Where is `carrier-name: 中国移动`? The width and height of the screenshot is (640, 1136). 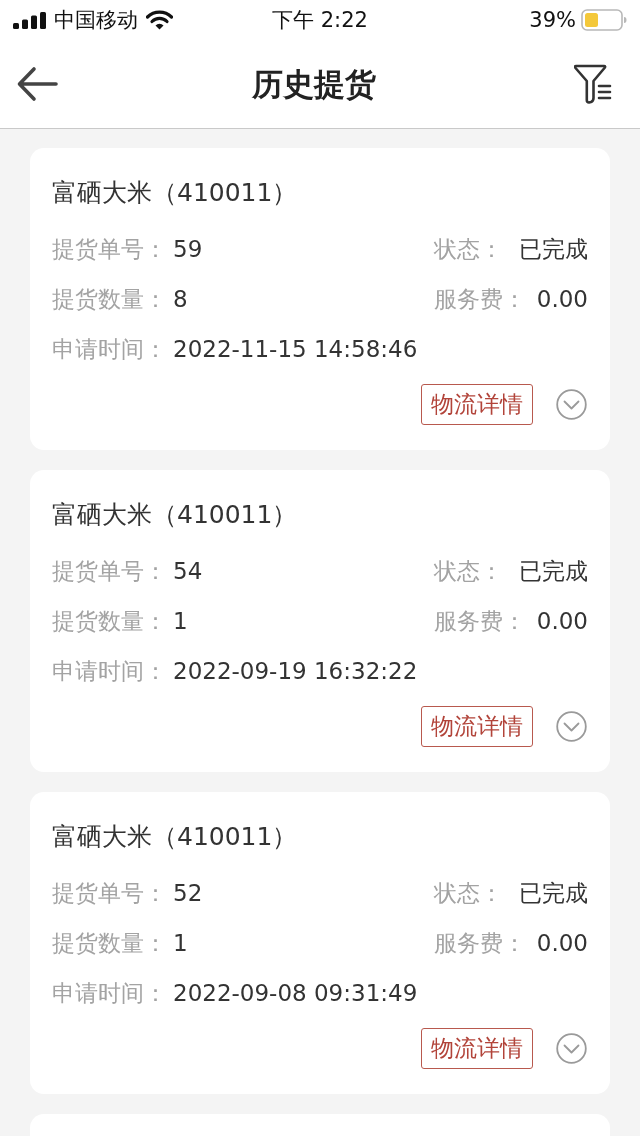 carrier-name: 中国移动 is located at coordinates (96, 20).